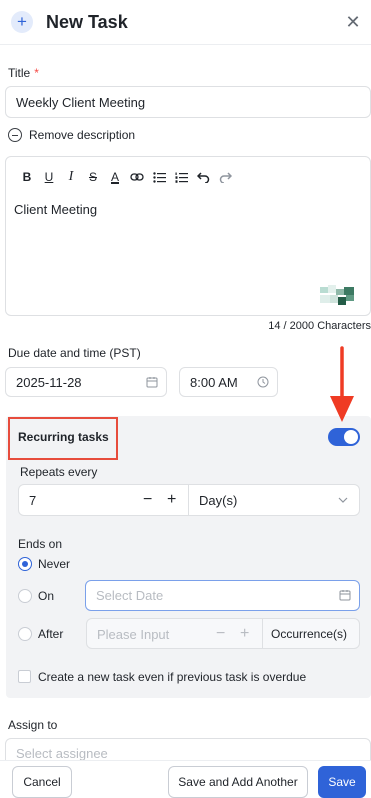 The height and width of the screenshot is (798, 371). Describe the element at coordinates (262, 633) in the screenshot. I see `occurrence-divider` at that location.